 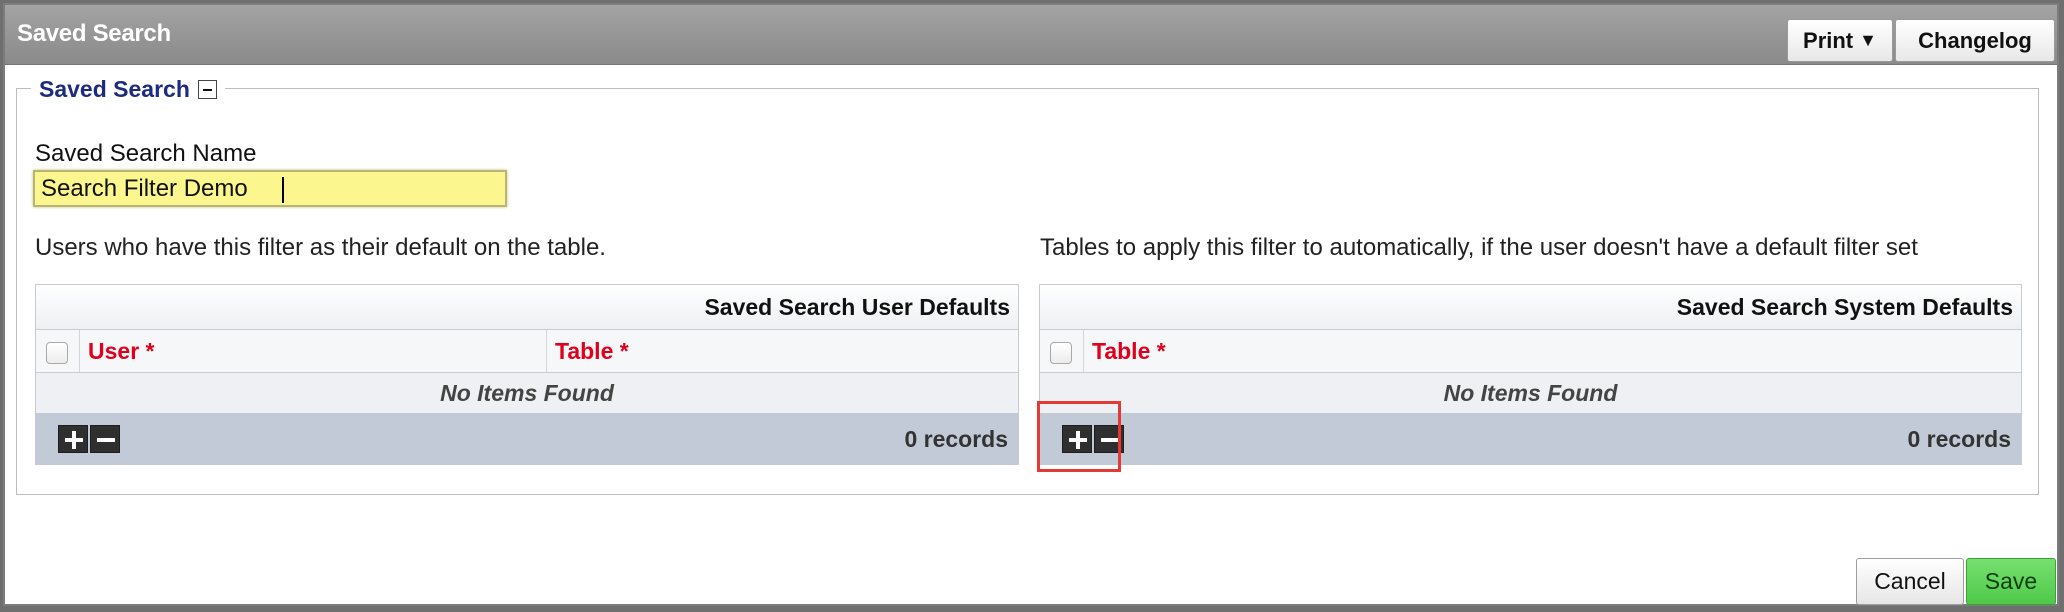 What do you see at coordinates (1975, 40) in the screenshot?
I see `changelog-button: Changelog` at bounding box center [1975, 40].